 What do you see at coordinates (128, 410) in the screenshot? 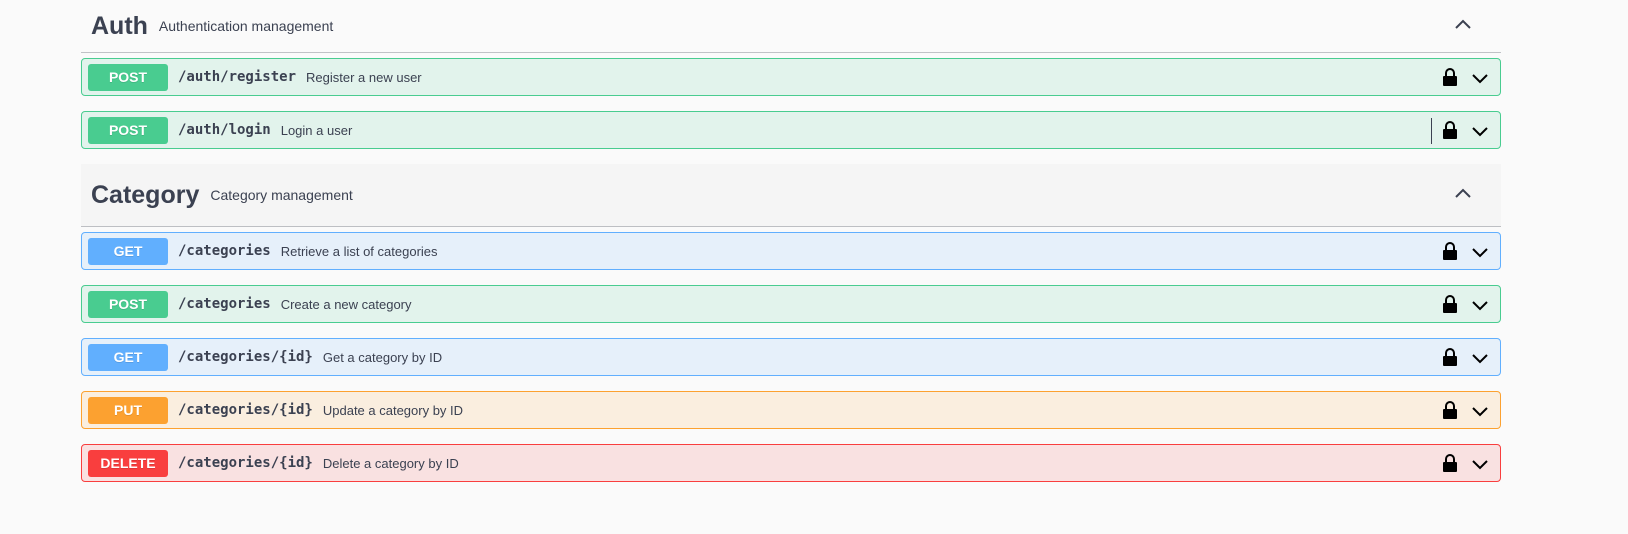
I see `method-badge: PUT` at bounding box center [128, 410].